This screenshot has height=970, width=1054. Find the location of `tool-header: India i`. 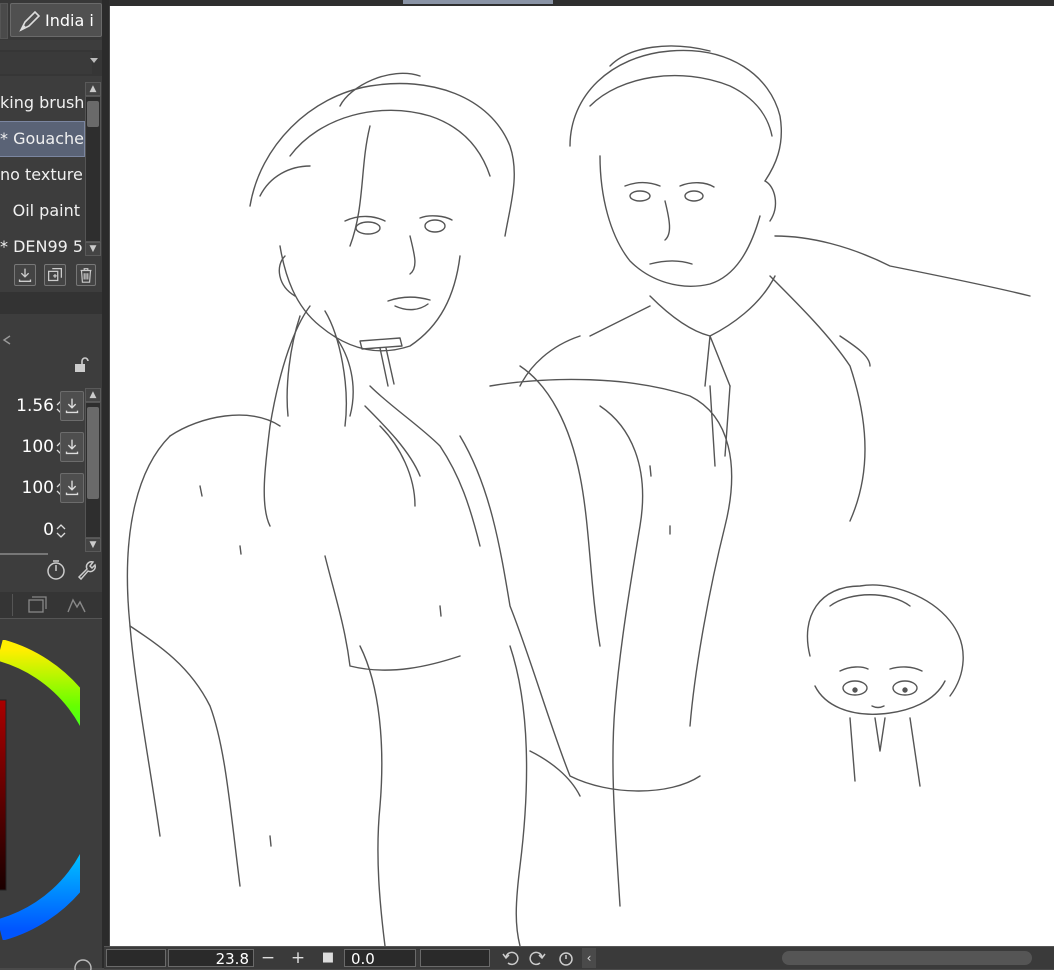

tool-header: India i is located at coordinates (51, 20).